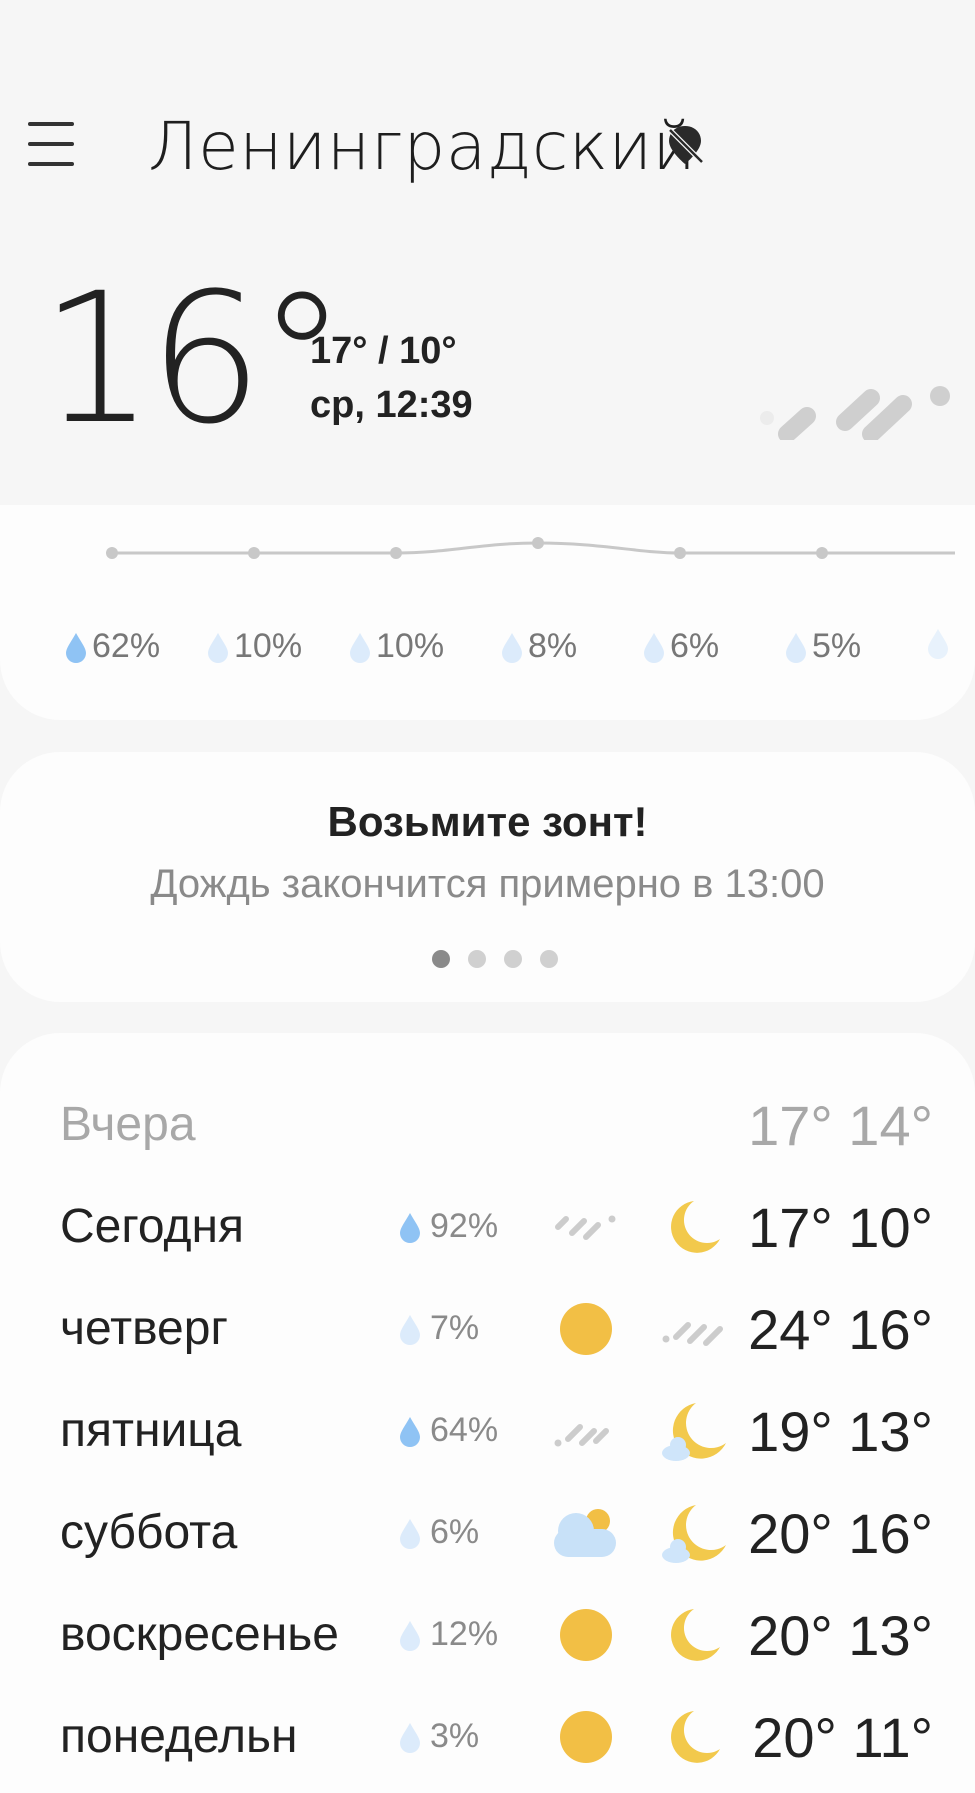 This screenshot has width=975, height=1793. Describe the element at coordinates (840, 1125) in the screenshot. I see `day-temps: 17° 14°` at that location.